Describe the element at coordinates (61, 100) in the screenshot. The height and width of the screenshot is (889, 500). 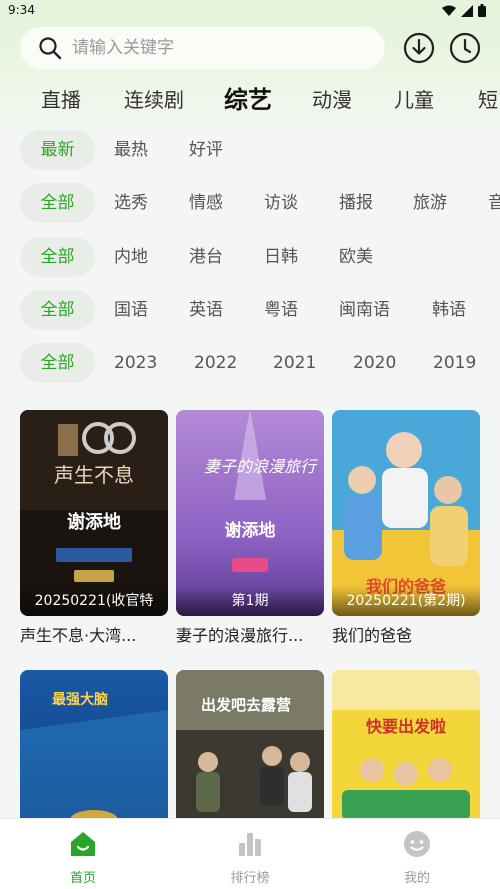
I see `tab-live: 直播` at that location.